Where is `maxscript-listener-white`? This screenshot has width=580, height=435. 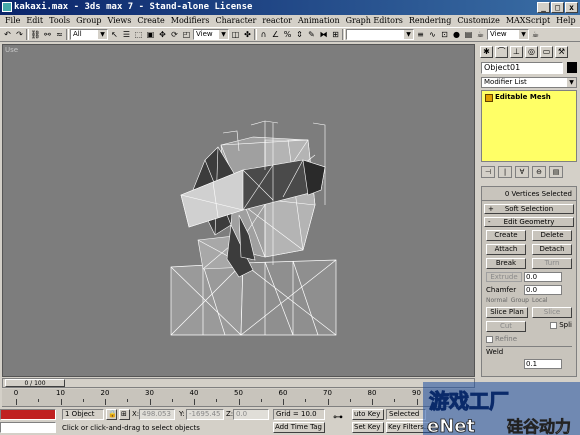
maxscript-listener-white is located at coordinates (28, 427).